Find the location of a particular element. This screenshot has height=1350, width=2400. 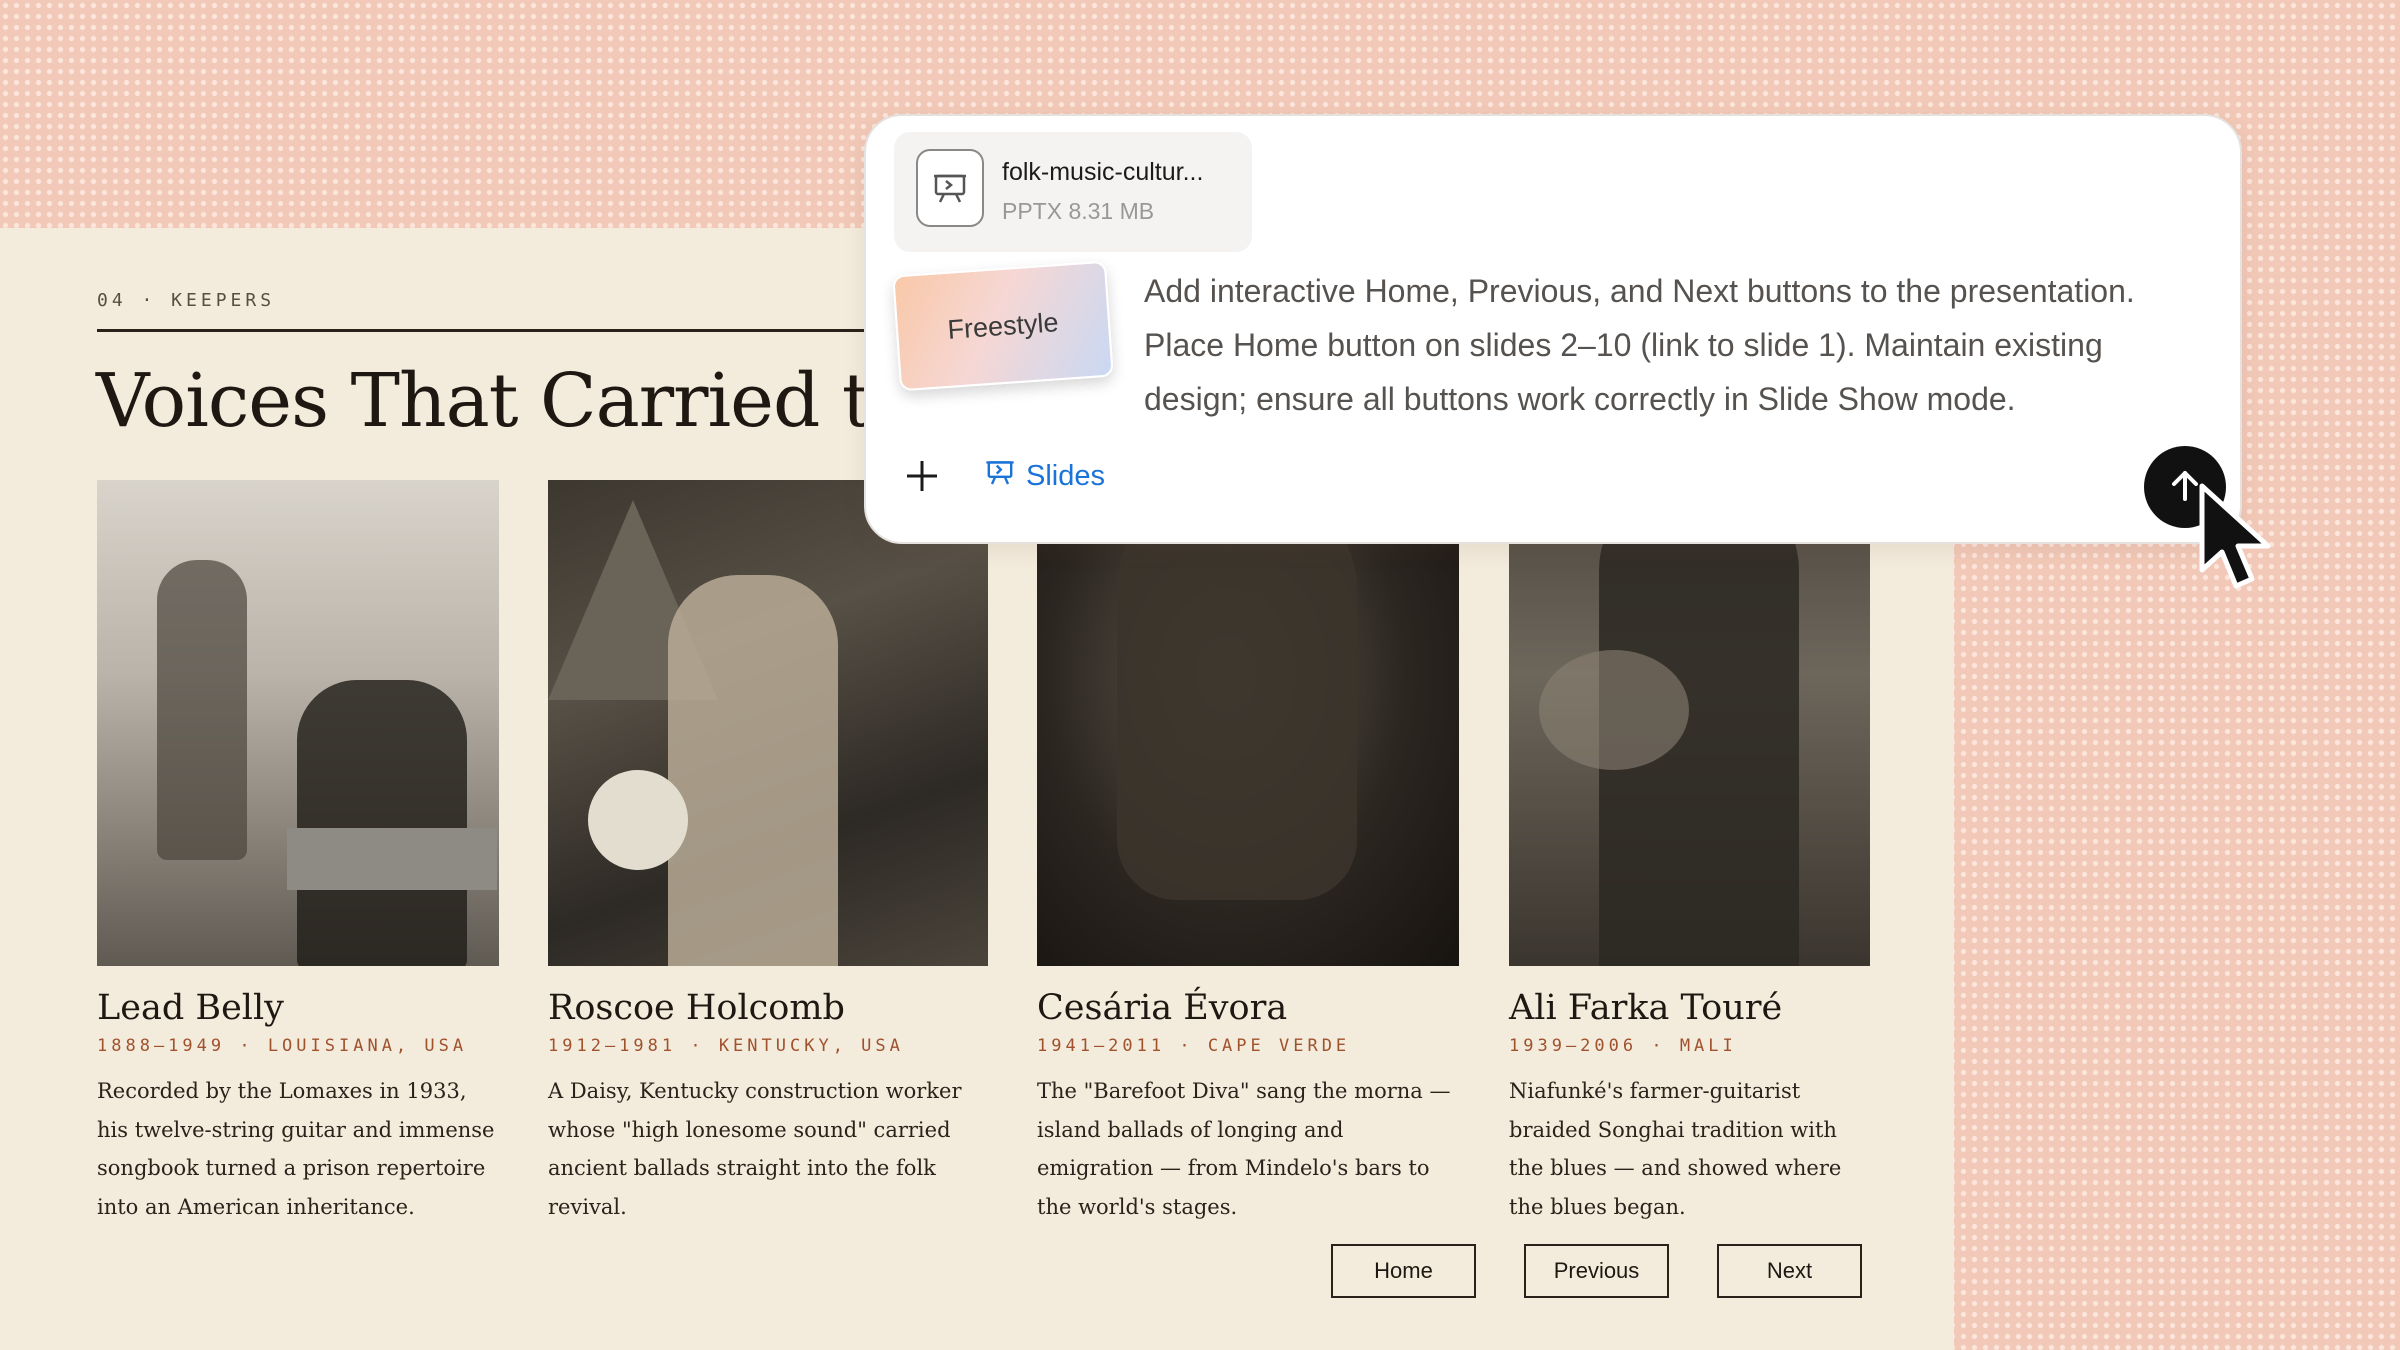

presentation-file-icon is located at coordinates (950, 188).